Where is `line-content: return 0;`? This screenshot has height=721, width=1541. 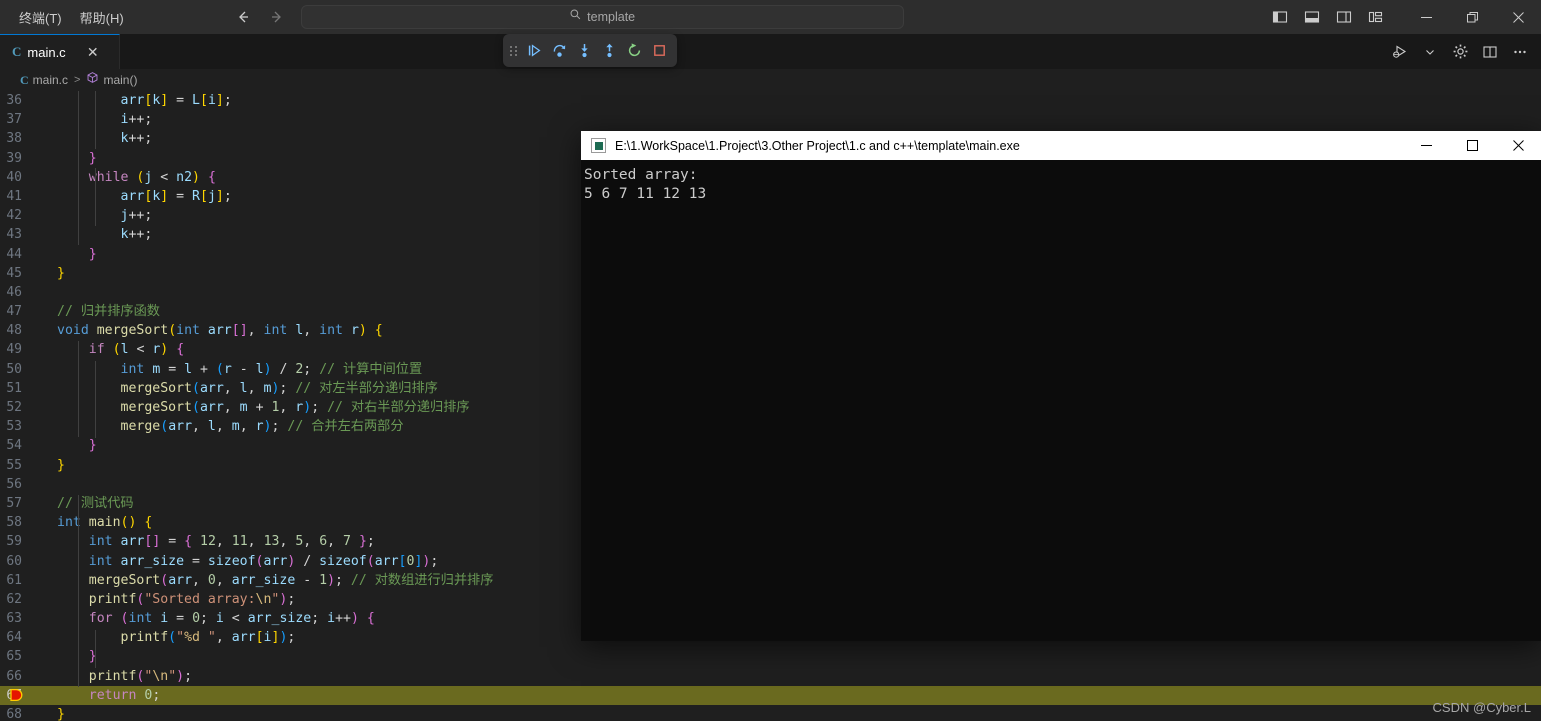
line-content: return 0; is located at coordinates (124, 695).